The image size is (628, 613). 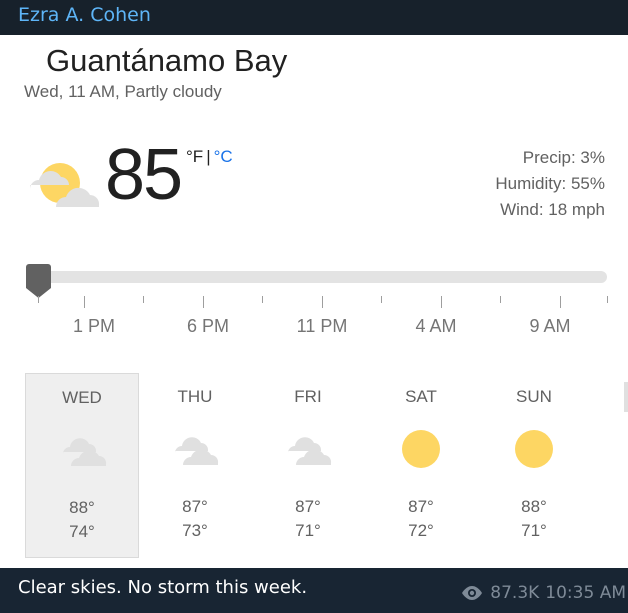 What do you see at coordinates (316, 277) in the screenshot?
I see `timeline-track` at bounding box center [316, 277].